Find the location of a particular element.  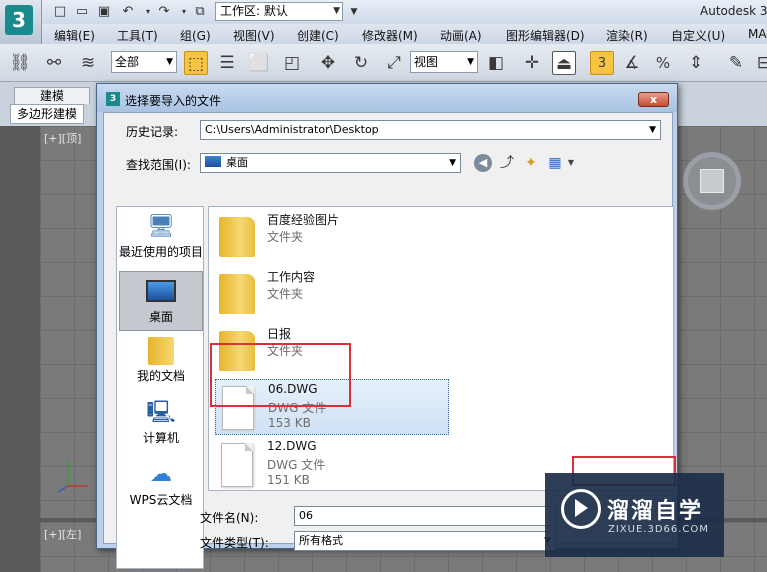

unlink-icon: ⚯ is located at coordinates (54, 63).